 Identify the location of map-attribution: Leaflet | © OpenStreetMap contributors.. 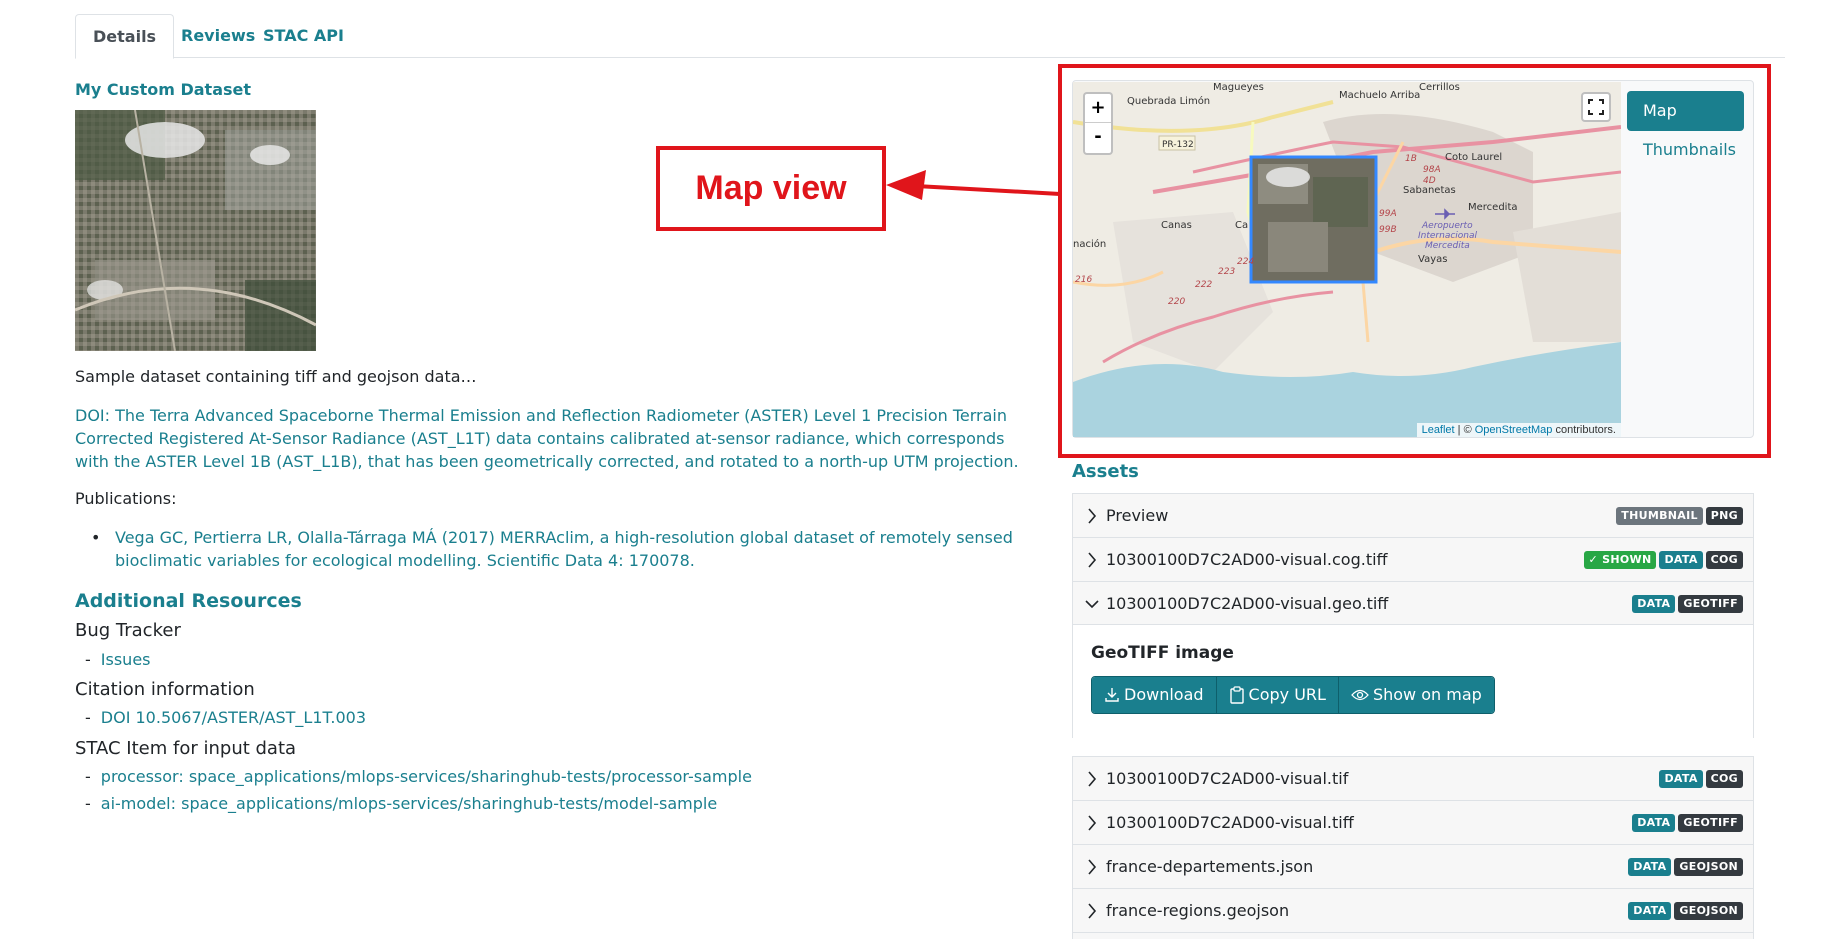
(1518, 430).